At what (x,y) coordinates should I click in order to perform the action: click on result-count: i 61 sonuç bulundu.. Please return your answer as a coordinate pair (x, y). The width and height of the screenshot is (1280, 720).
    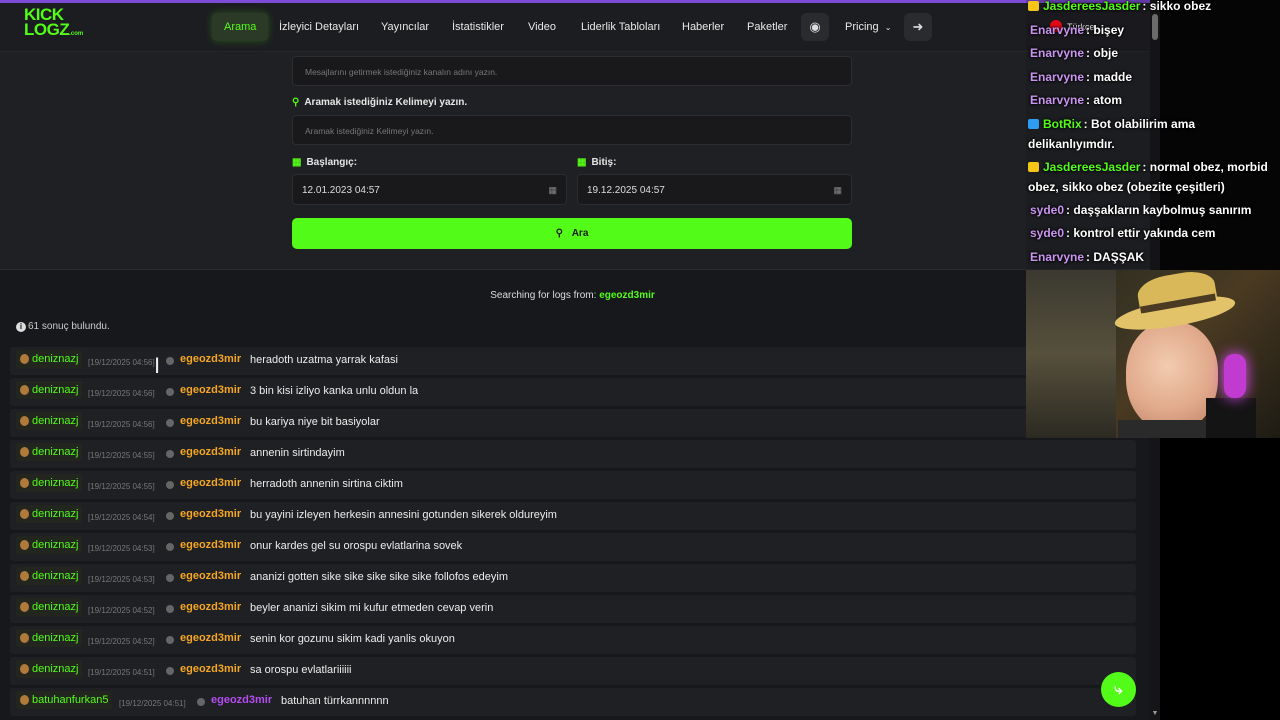
    Looking at the image, I should click on (63, 326).